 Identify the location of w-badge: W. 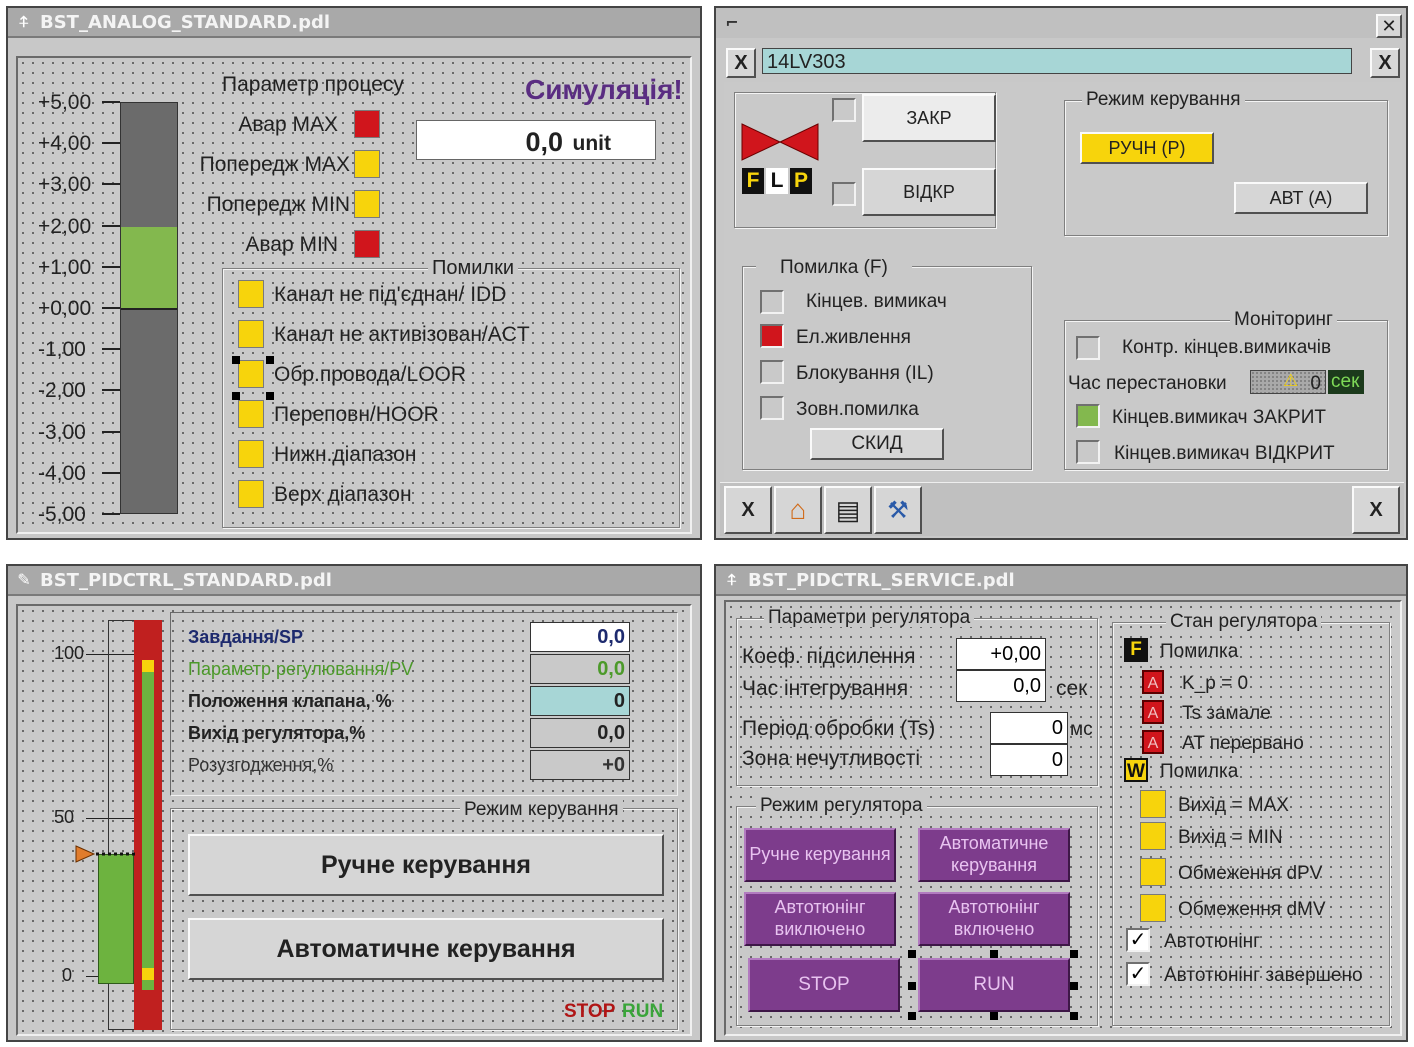
(1136, 770).